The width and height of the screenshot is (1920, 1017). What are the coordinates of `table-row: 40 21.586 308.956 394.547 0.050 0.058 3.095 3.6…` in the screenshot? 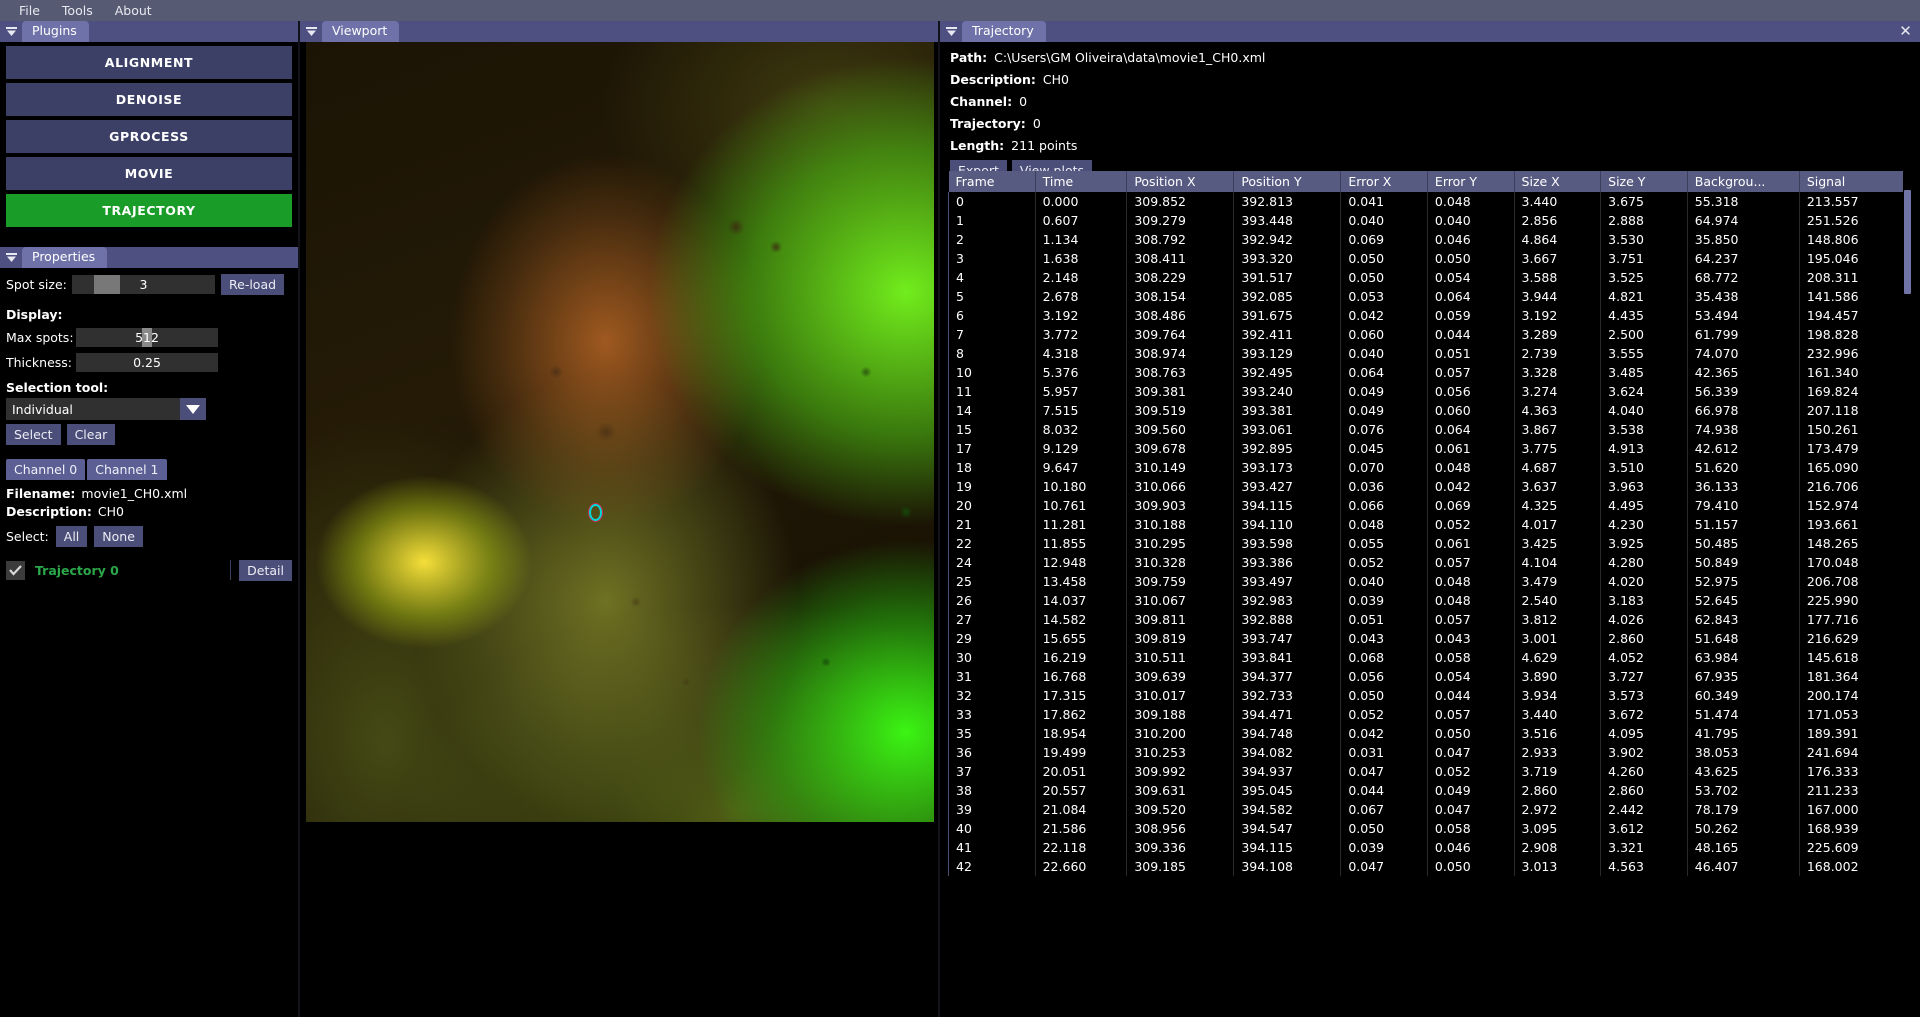 It's located at (1430, 828).